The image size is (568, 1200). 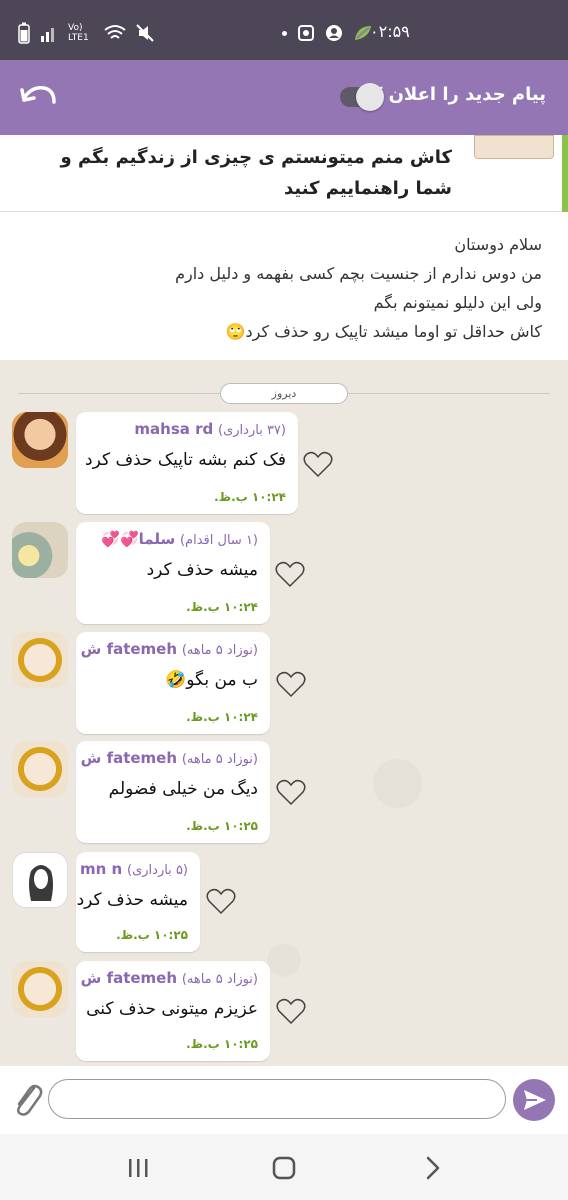 What do you see at coordinates (432, 1168) in the screenshot?
I see `nav-back-icon` at bounding box center [432, 1168].